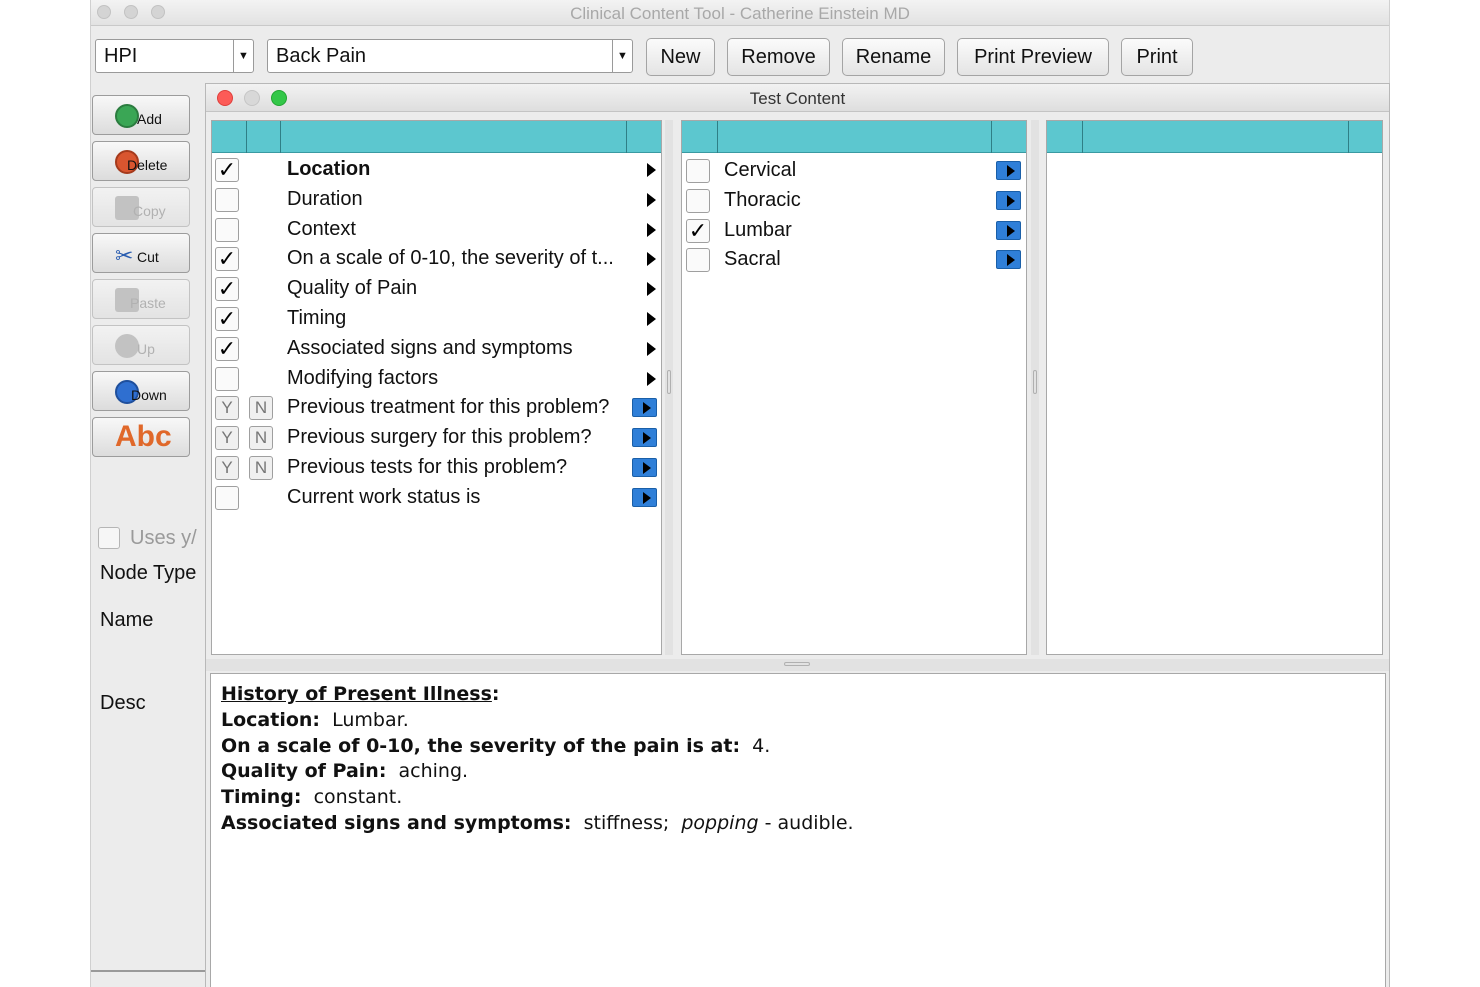 This screenshot has width=1480, height=987. I want to click on cut-button: ✂ Cut, so click(141, 253).